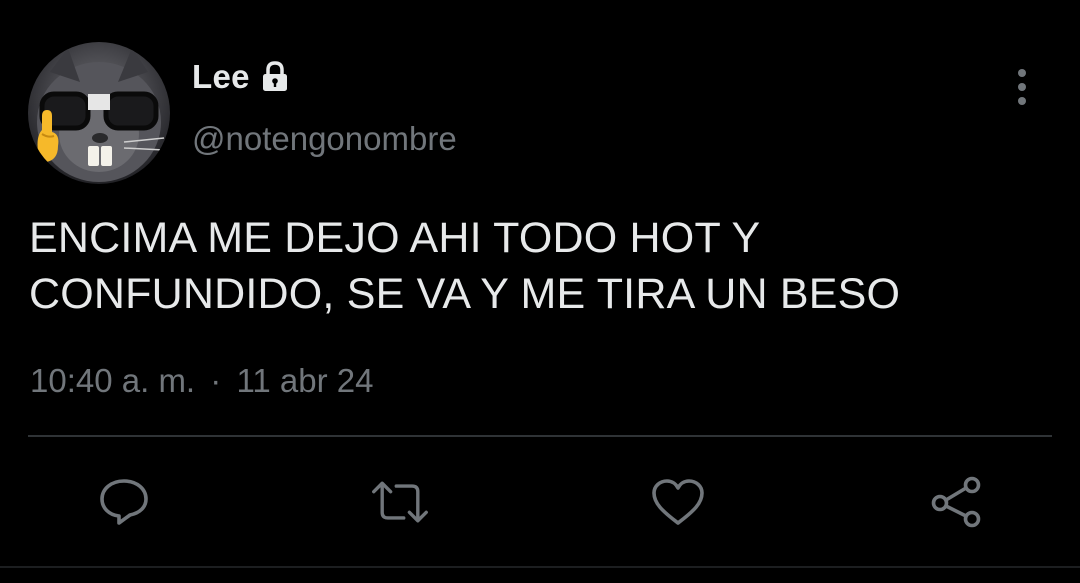  What do you see at coordinates (275, 77) in the screenshot?
I see `lock-icon` at bounding box center [275, 77].